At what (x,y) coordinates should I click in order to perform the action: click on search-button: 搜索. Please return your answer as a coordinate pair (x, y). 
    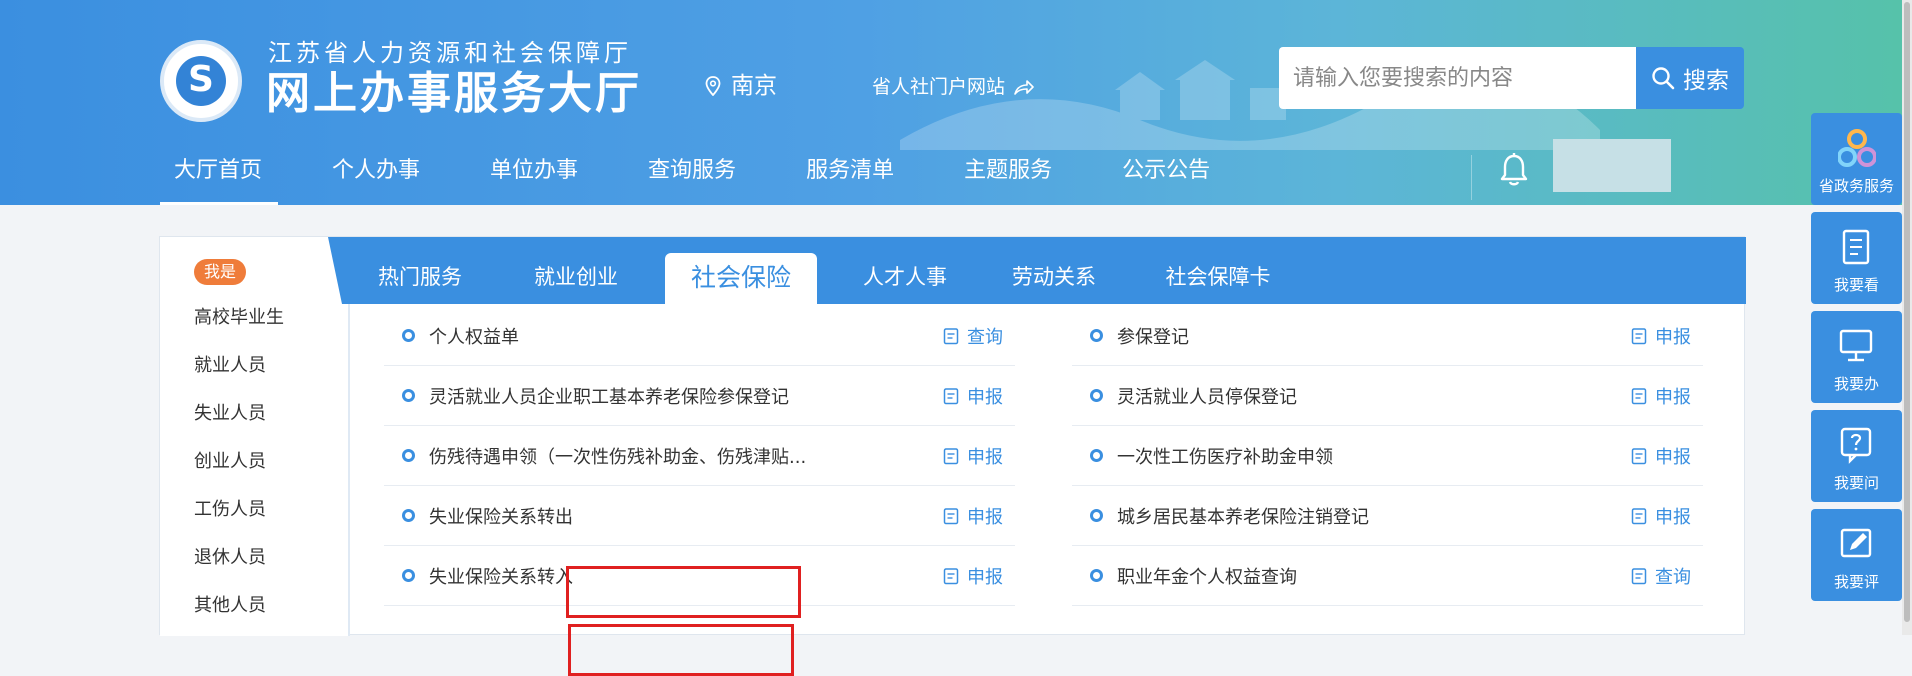
    Looking at the image, I should click on (1690, 78).